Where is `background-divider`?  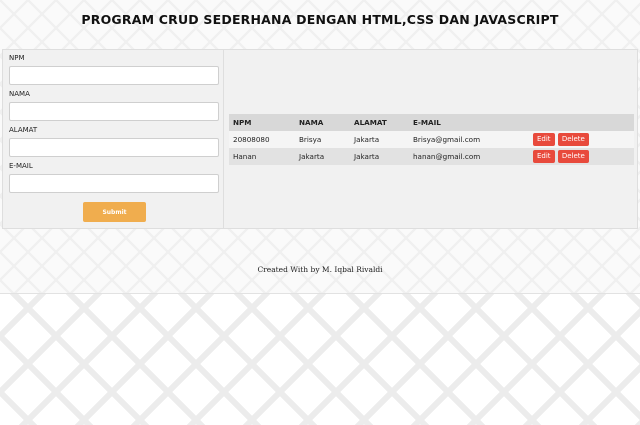 background-divider is located at coordinates (320, 293).